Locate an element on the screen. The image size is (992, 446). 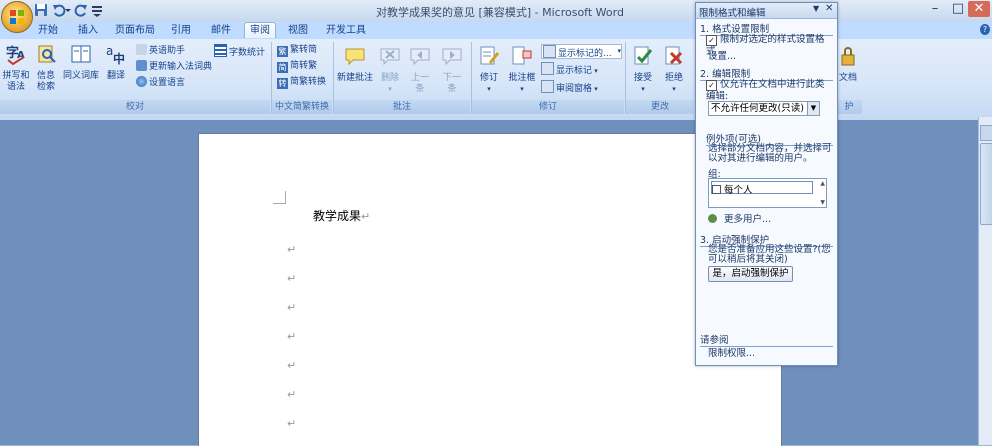
office-button is located at coordinates (17, 17).